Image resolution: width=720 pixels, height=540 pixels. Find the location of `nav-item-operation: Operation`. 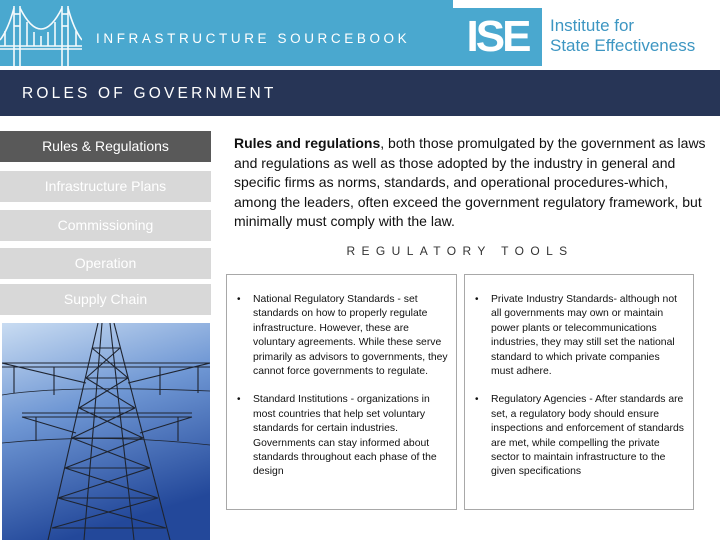

nav-item-operation: Operation is located at coordinates (105, 263).